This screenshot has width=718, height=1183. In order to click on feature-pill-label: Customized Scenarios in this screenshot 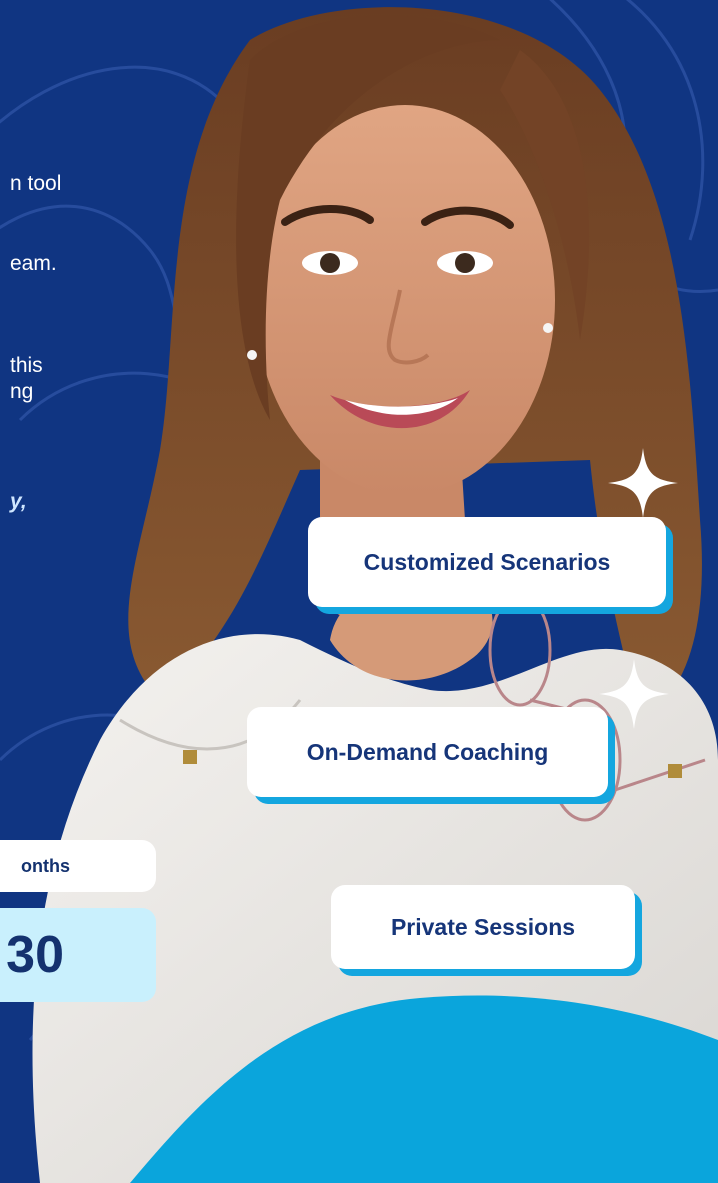, I will do `click(487, 561)`.